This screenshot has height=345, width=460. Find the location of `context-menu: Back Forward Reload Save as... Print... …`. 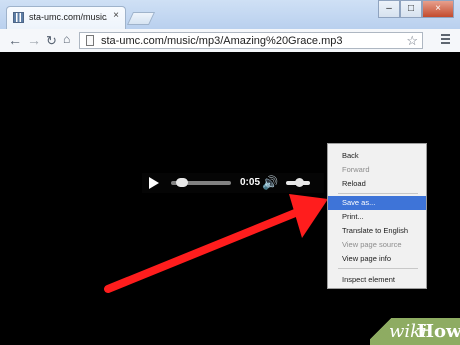

context-menu: Back Forward Reload Save as... Print... … is located at coordinates (377, 216).